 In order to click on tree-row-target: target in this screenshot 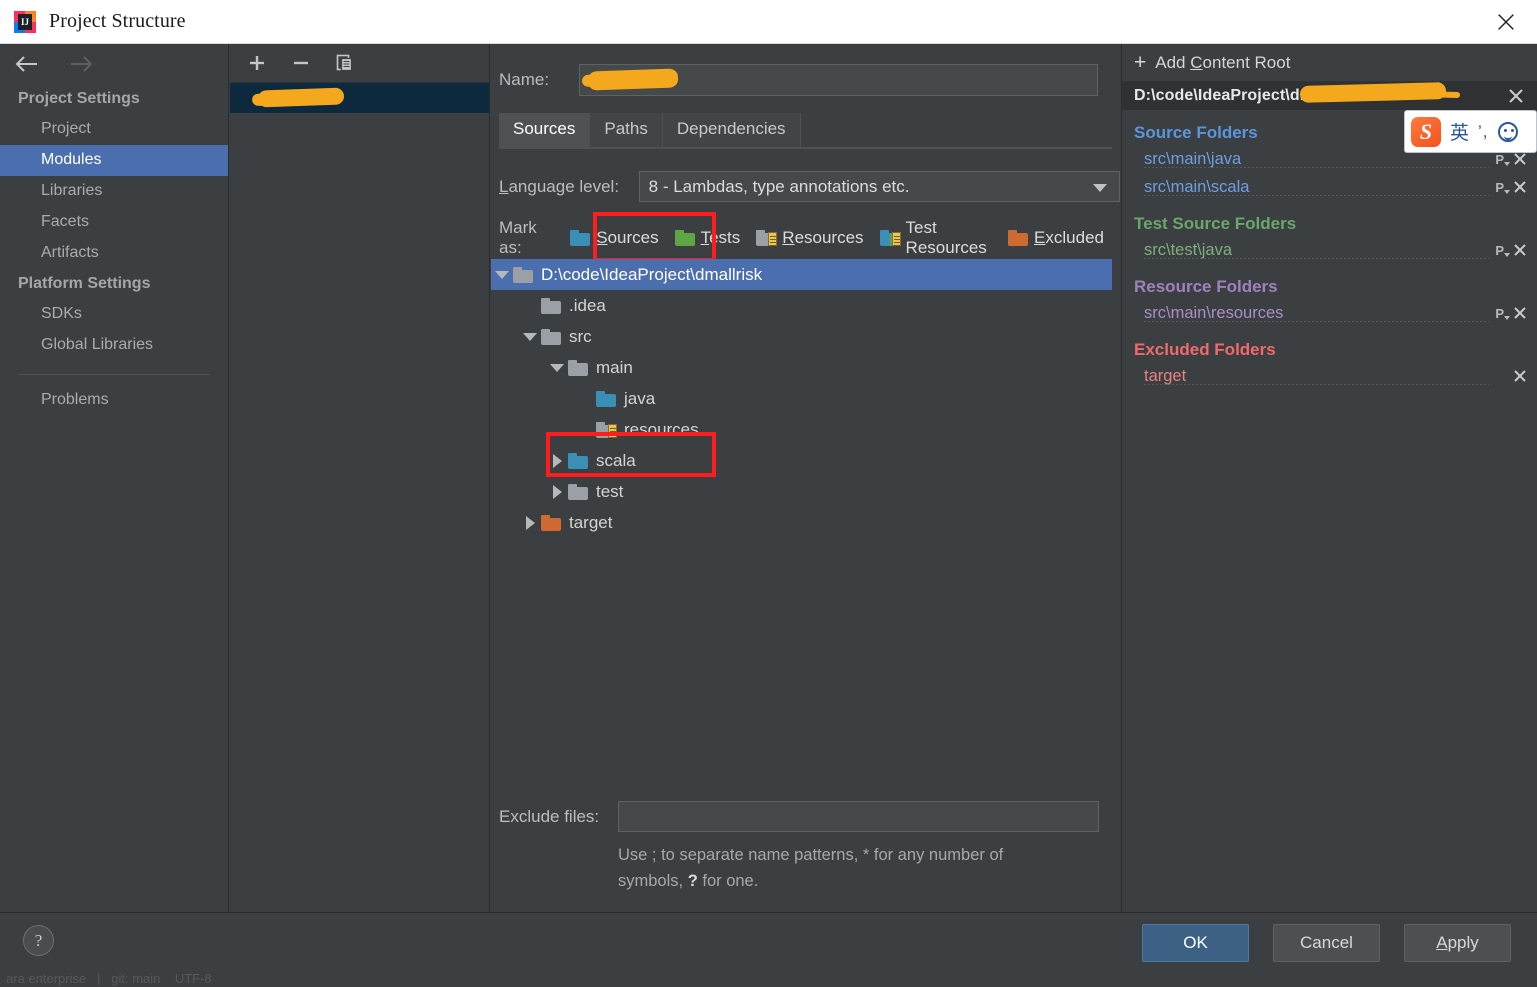, I will do `click(801, 522)`.